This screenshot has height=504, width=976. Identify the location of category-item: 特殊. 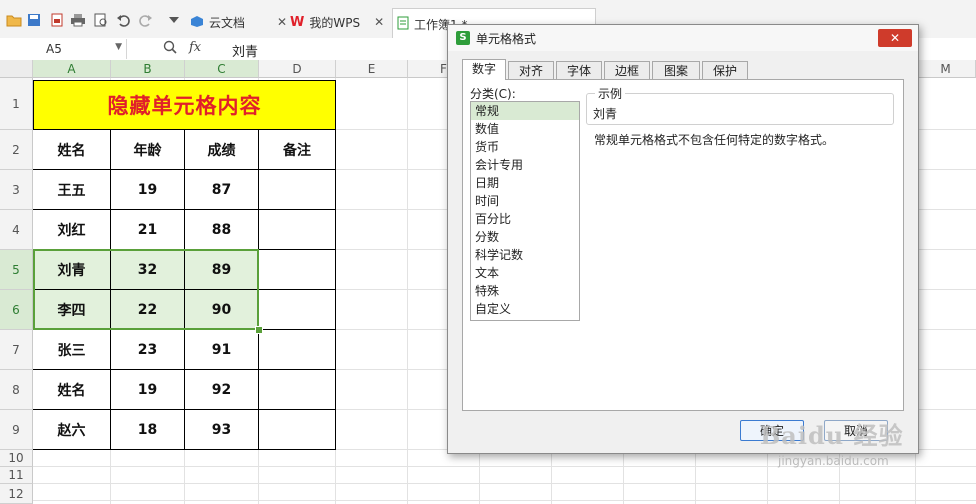
(525, 291).